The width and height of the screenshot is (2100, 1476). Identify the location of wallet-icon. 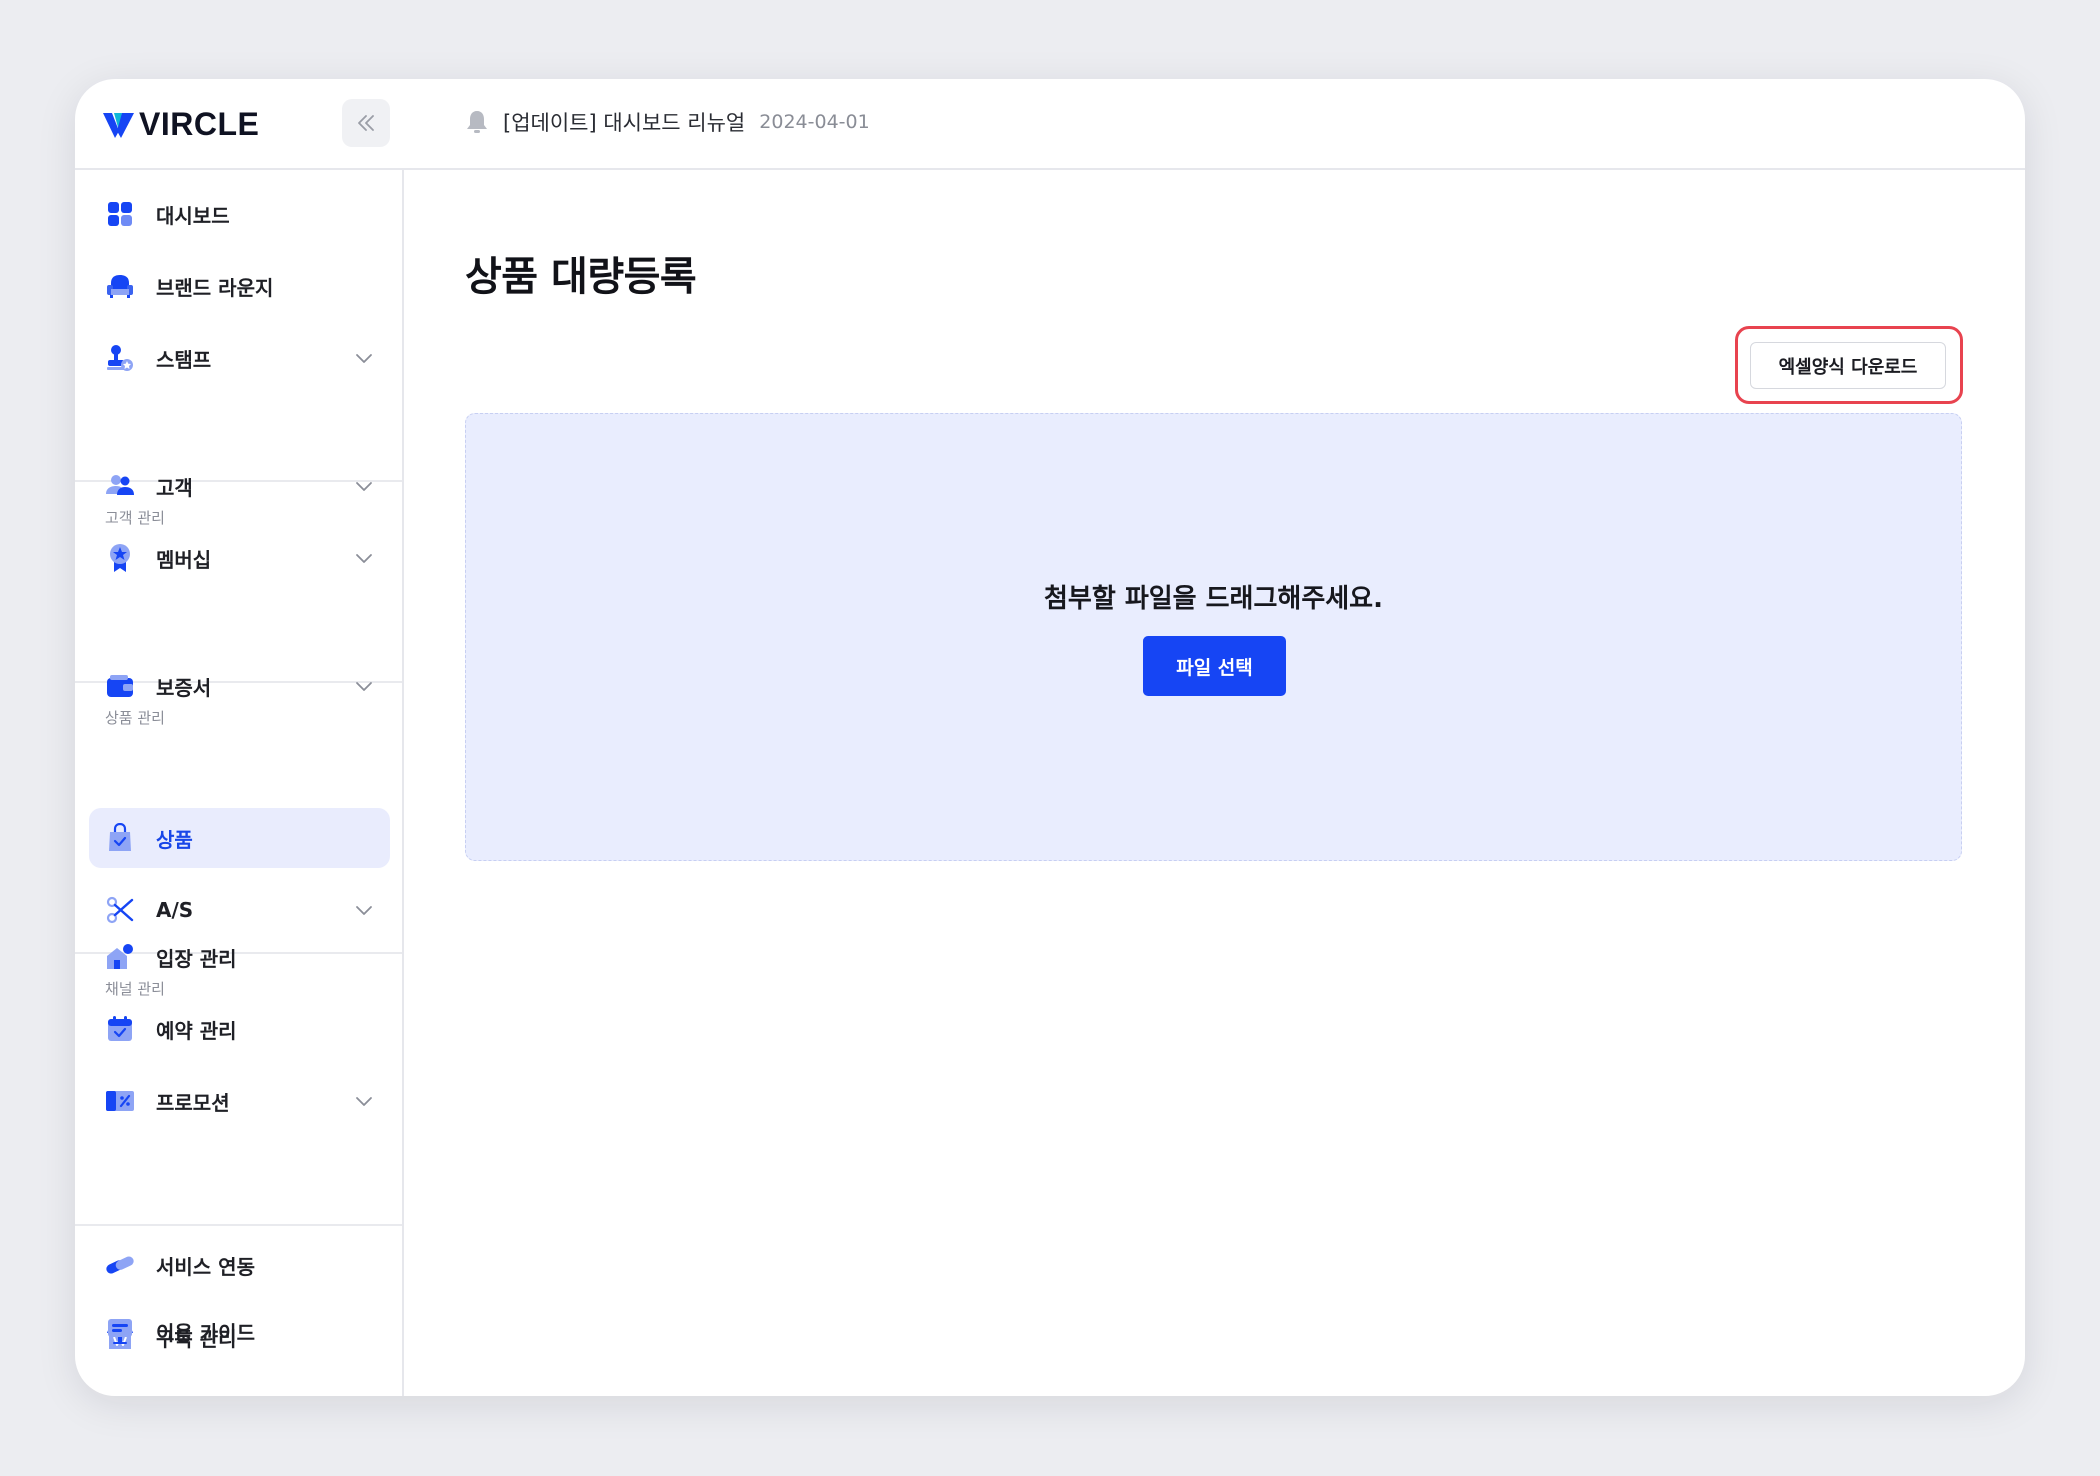
(120, 686).